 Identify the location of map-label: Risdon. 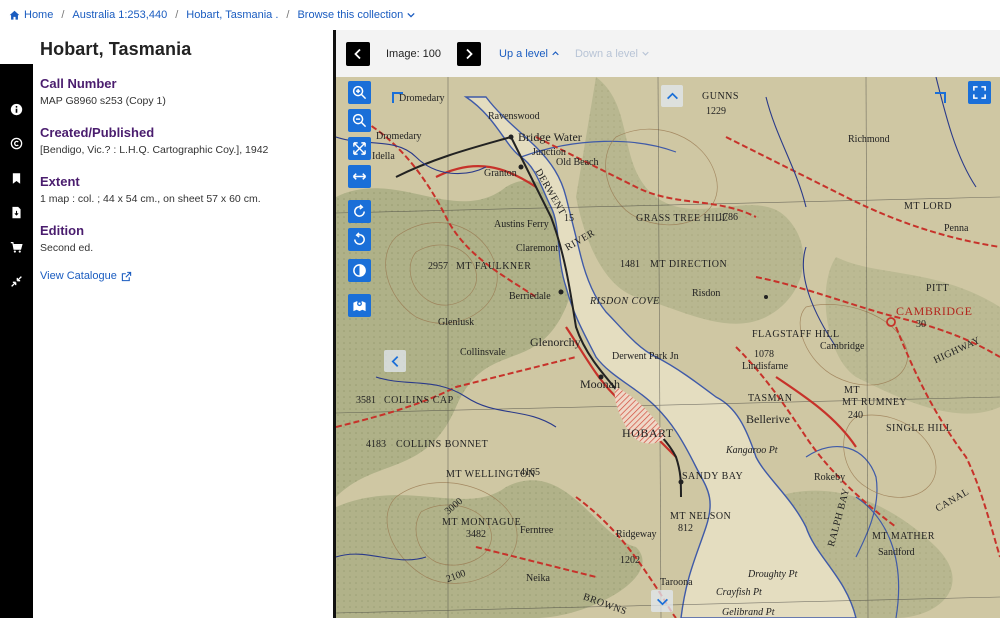
(706, 293).